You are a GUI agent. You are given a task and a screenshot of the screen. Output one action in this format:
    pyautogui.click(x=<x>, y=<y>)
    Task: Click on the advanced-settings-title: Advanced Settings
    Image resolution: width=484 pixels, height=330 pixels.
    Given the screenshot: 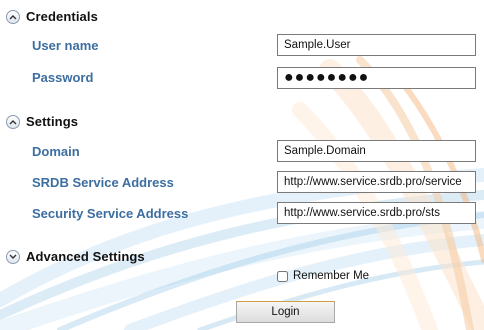 What is the action you would take?
    pyautogui.click(x=85, y=256)
    